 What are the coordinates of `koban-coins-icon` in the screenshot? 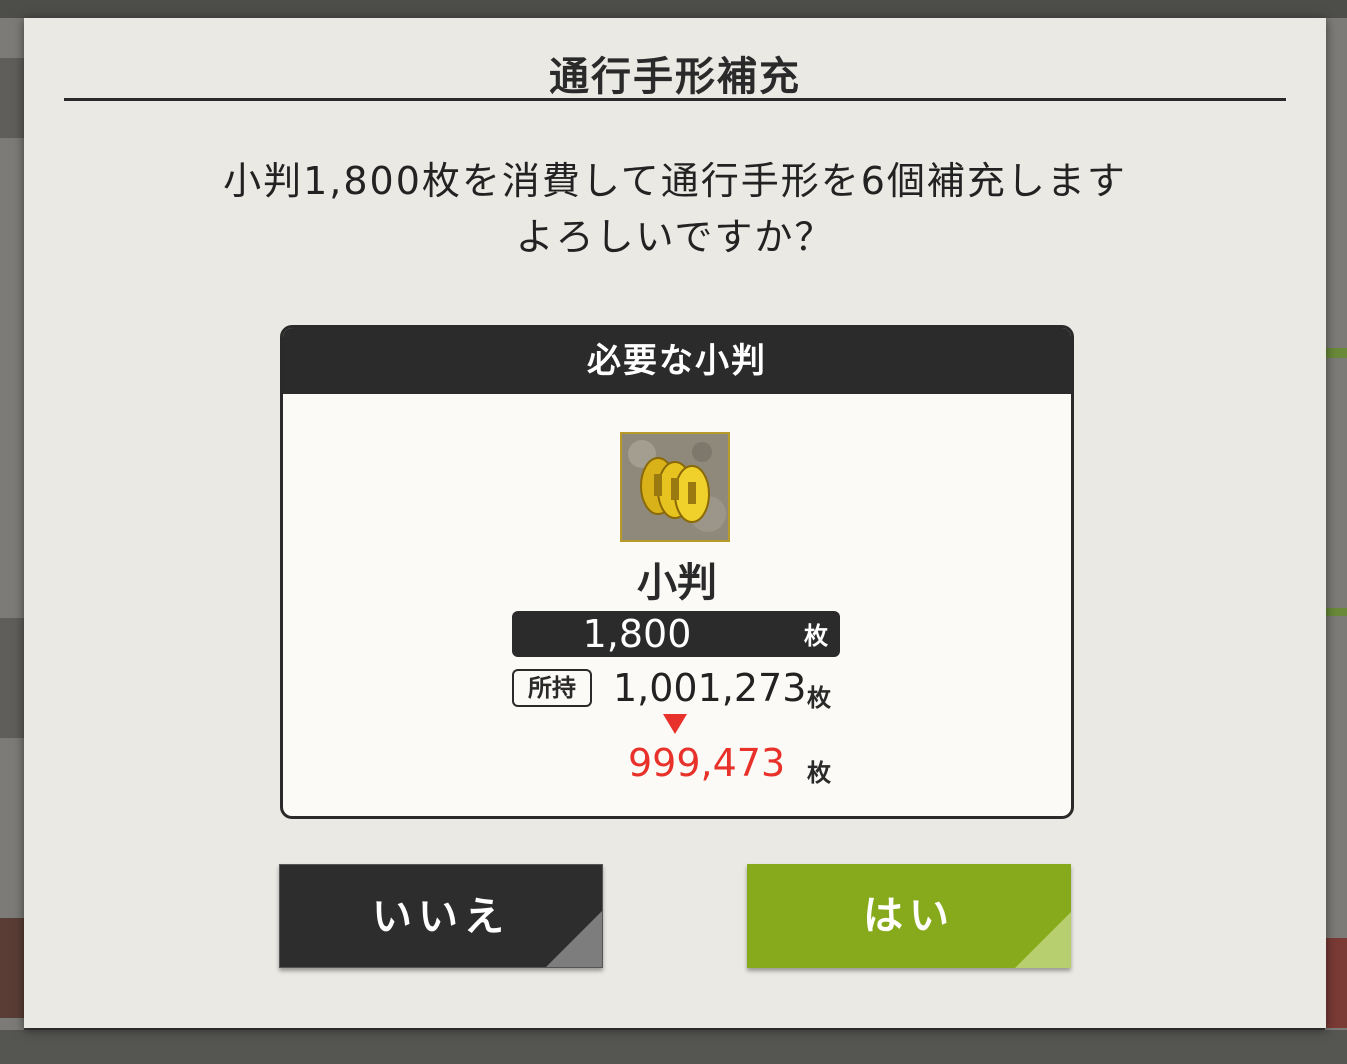 It's located at (675, 487).